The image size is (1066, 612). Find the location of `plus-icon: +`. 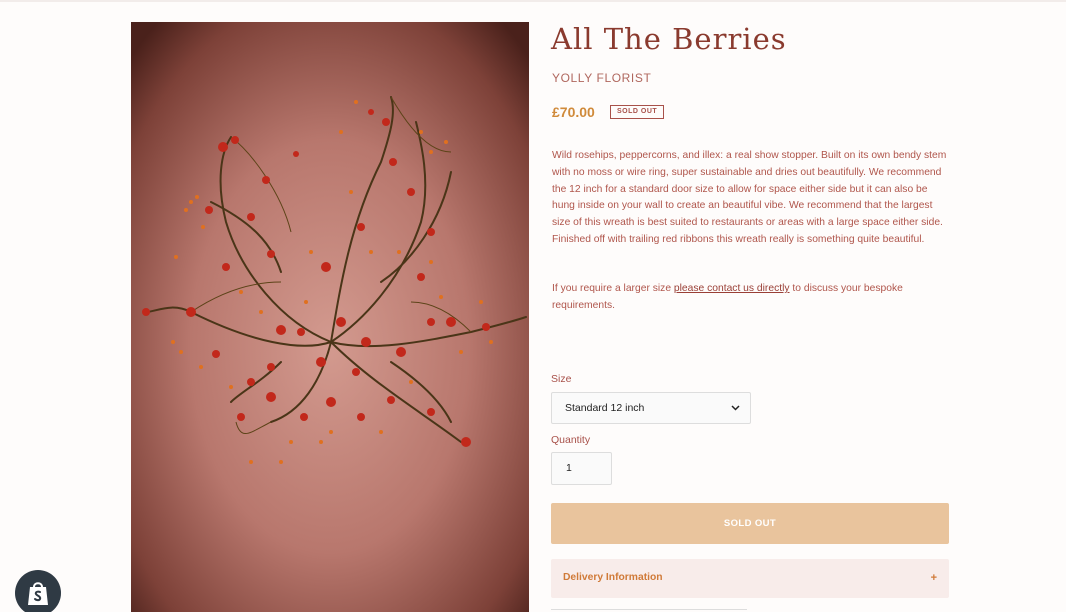

plus-icon: + is located at coordinates (933, 578).